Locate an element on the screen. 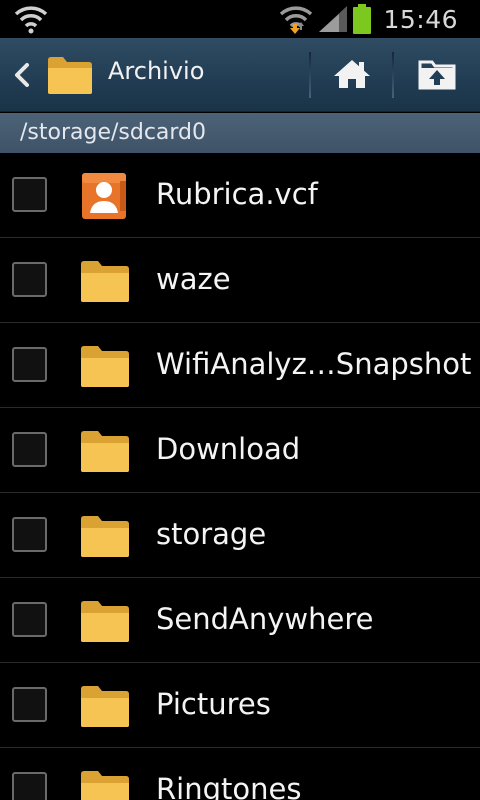 The height and width of the screenshot is (800, 480). file-name: Download is located at coordinates (228, 449).